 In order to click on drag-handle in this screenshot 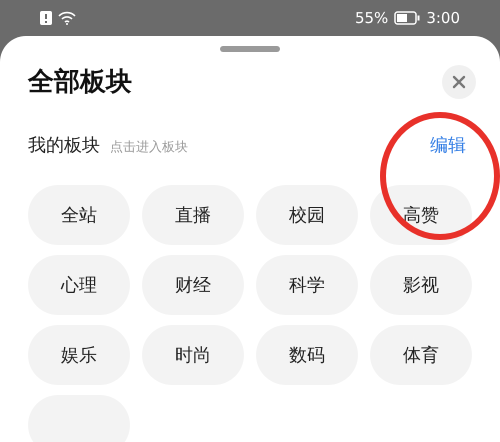, I will do `click(250, 49)`.